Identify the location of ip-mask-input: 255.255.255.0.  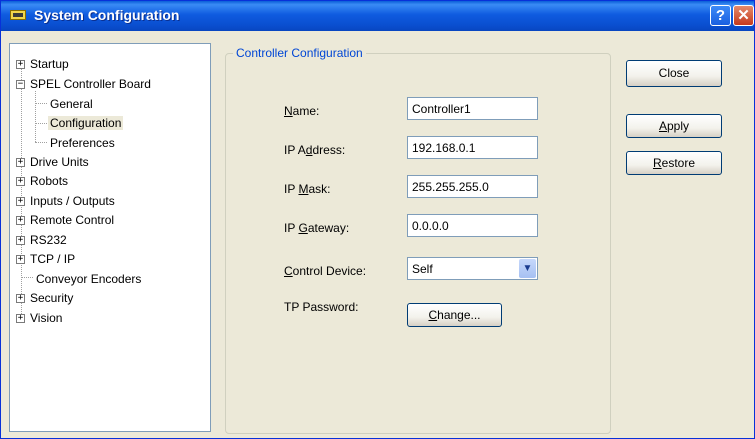
(472, 186).